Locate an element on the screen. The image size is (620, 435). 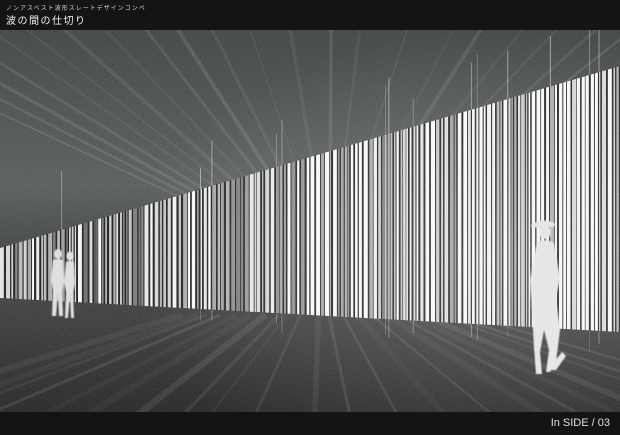
project-title: 波の間の仕切り is located at coordinates (46, 21).